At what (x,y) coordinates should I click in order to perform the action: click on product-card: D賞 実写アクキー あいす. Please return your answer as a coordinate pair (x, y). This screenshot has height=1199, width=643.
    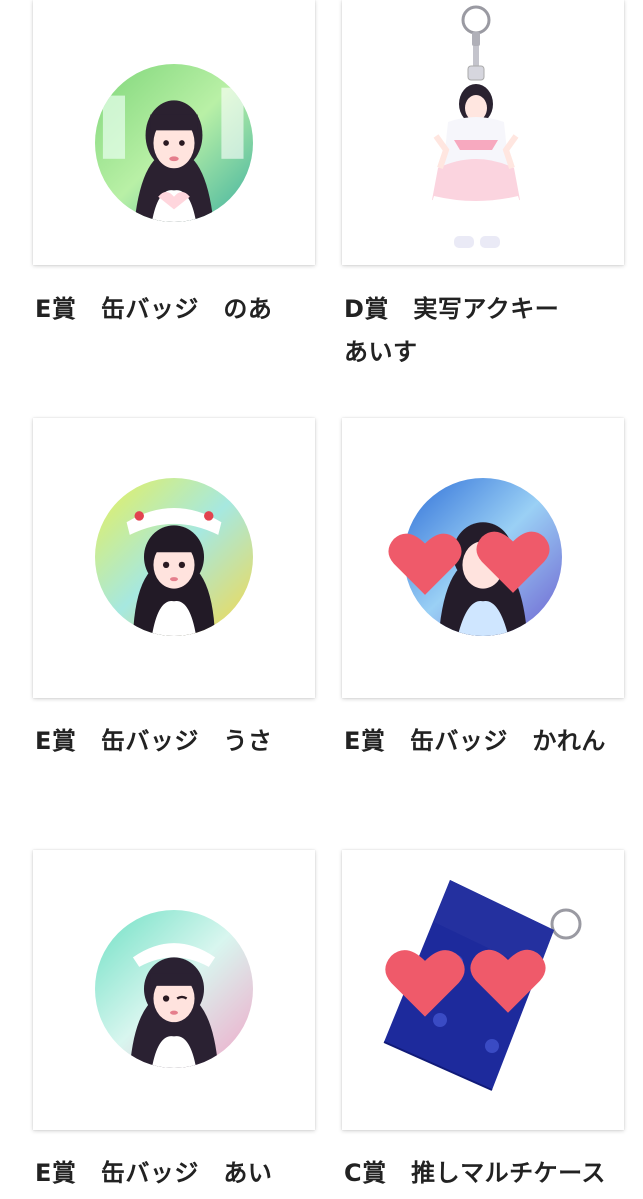
    Looking at the image, I should click on (483, 195).